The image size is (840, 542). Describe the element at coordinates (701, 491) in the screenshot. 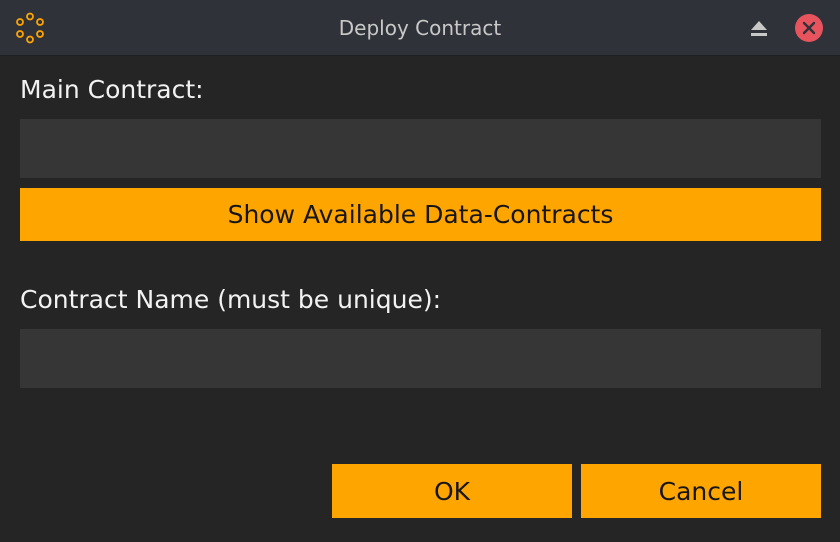

I see `cancel-button: Cancel` at that location.